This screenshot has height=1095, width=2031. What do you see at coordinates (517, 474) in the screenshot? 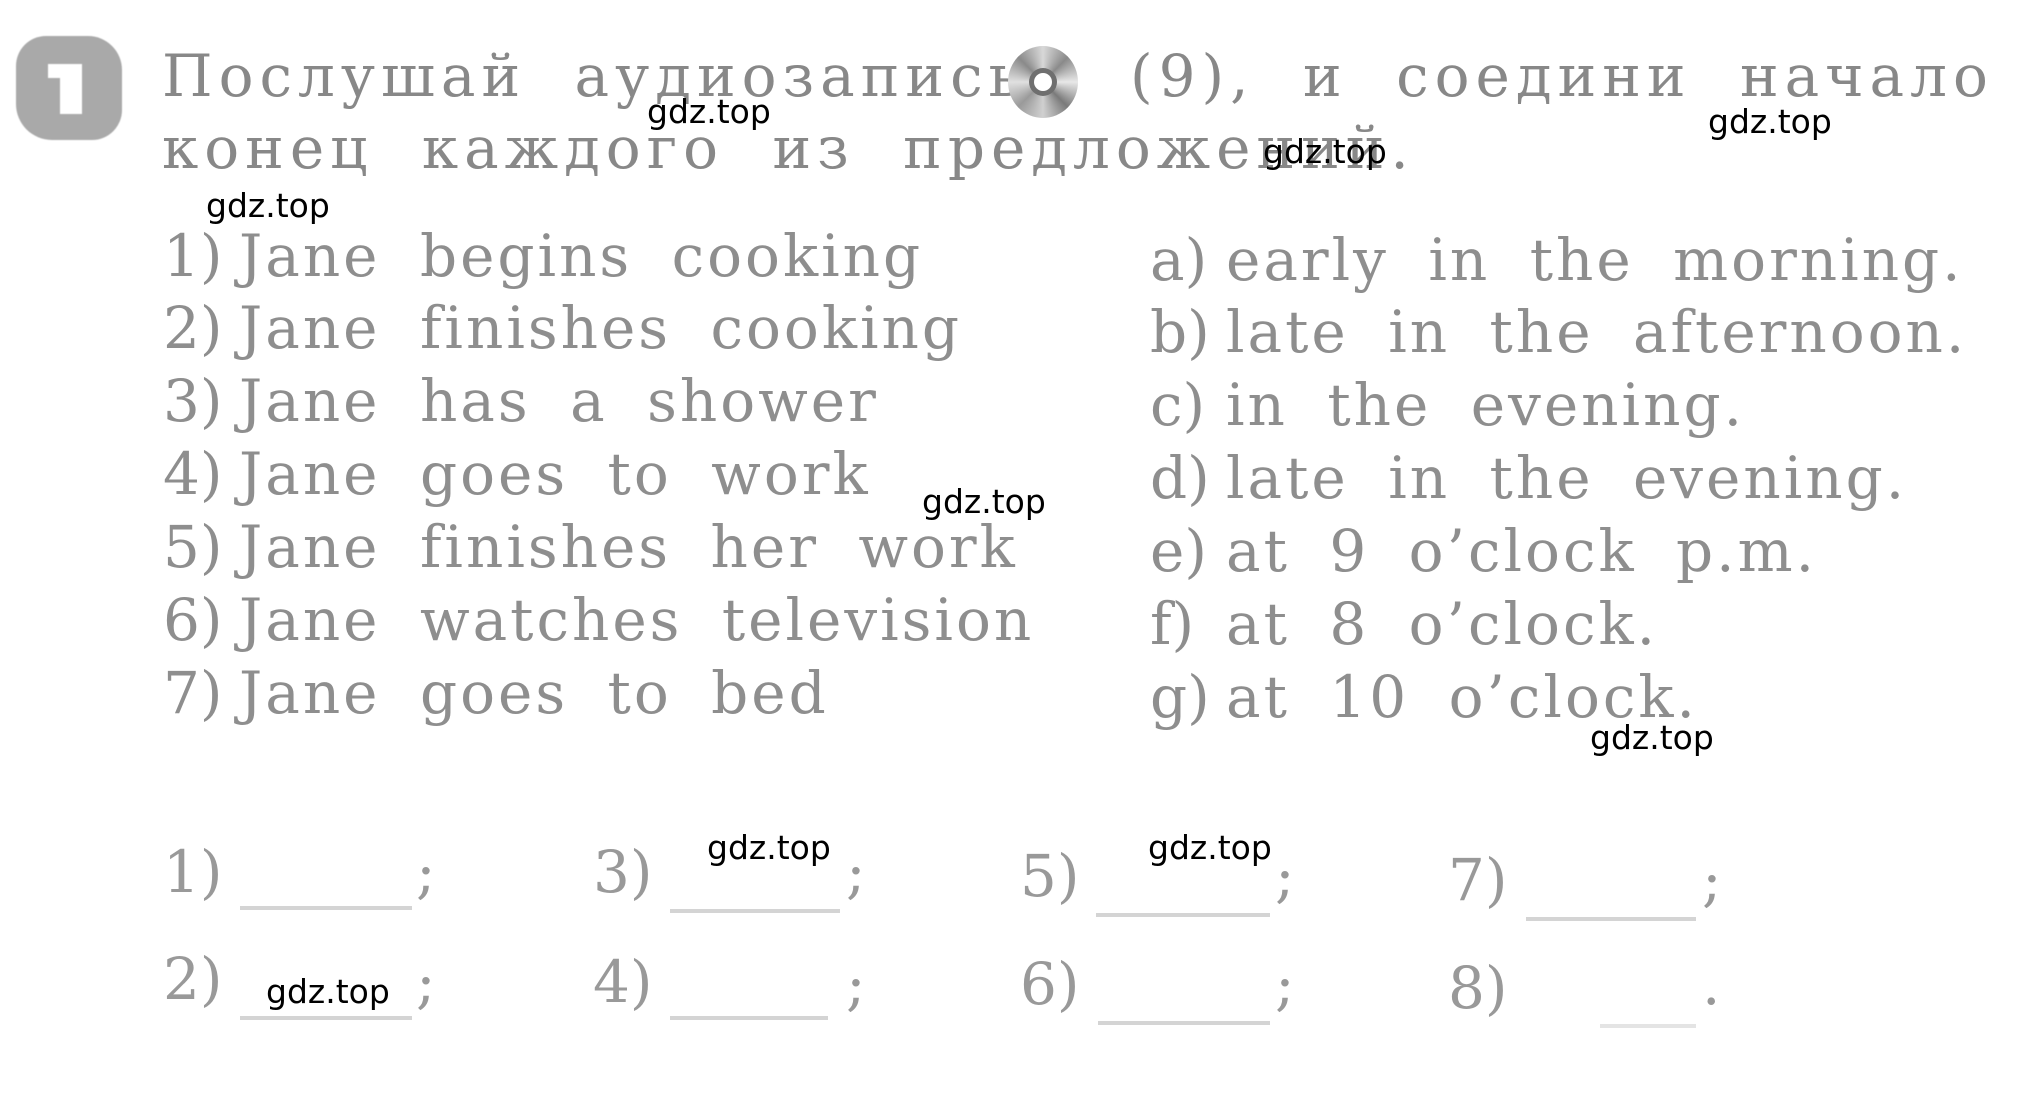
I see `beginning-item: 4) Jane goes to work` at bounding box center [517, 474].